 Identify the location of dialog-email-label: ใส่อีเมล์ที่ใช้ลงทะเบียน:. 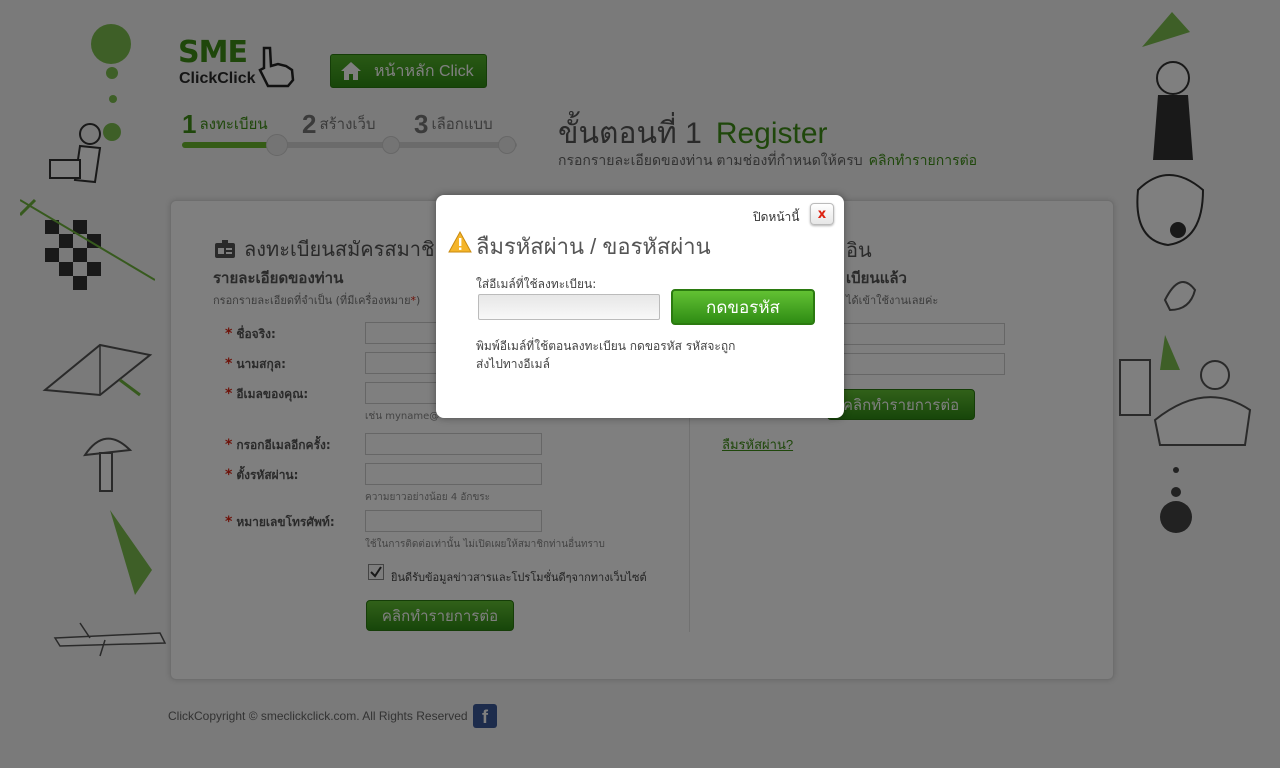
(536, 284).